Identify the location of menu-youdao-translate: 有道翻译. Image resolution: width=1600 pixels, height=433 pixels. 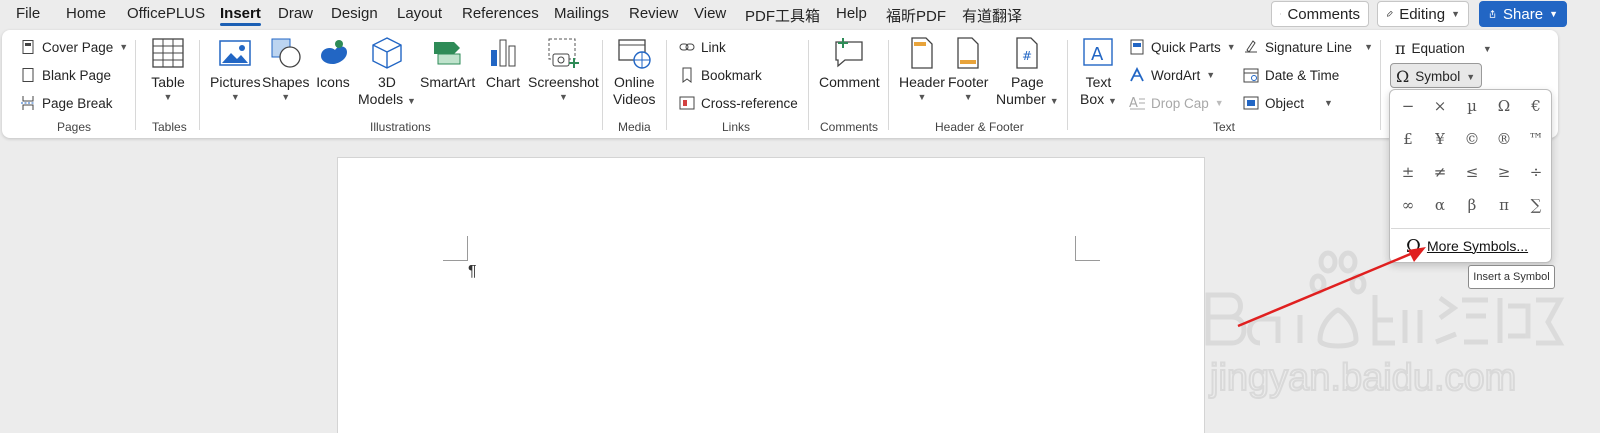
(992, 15).